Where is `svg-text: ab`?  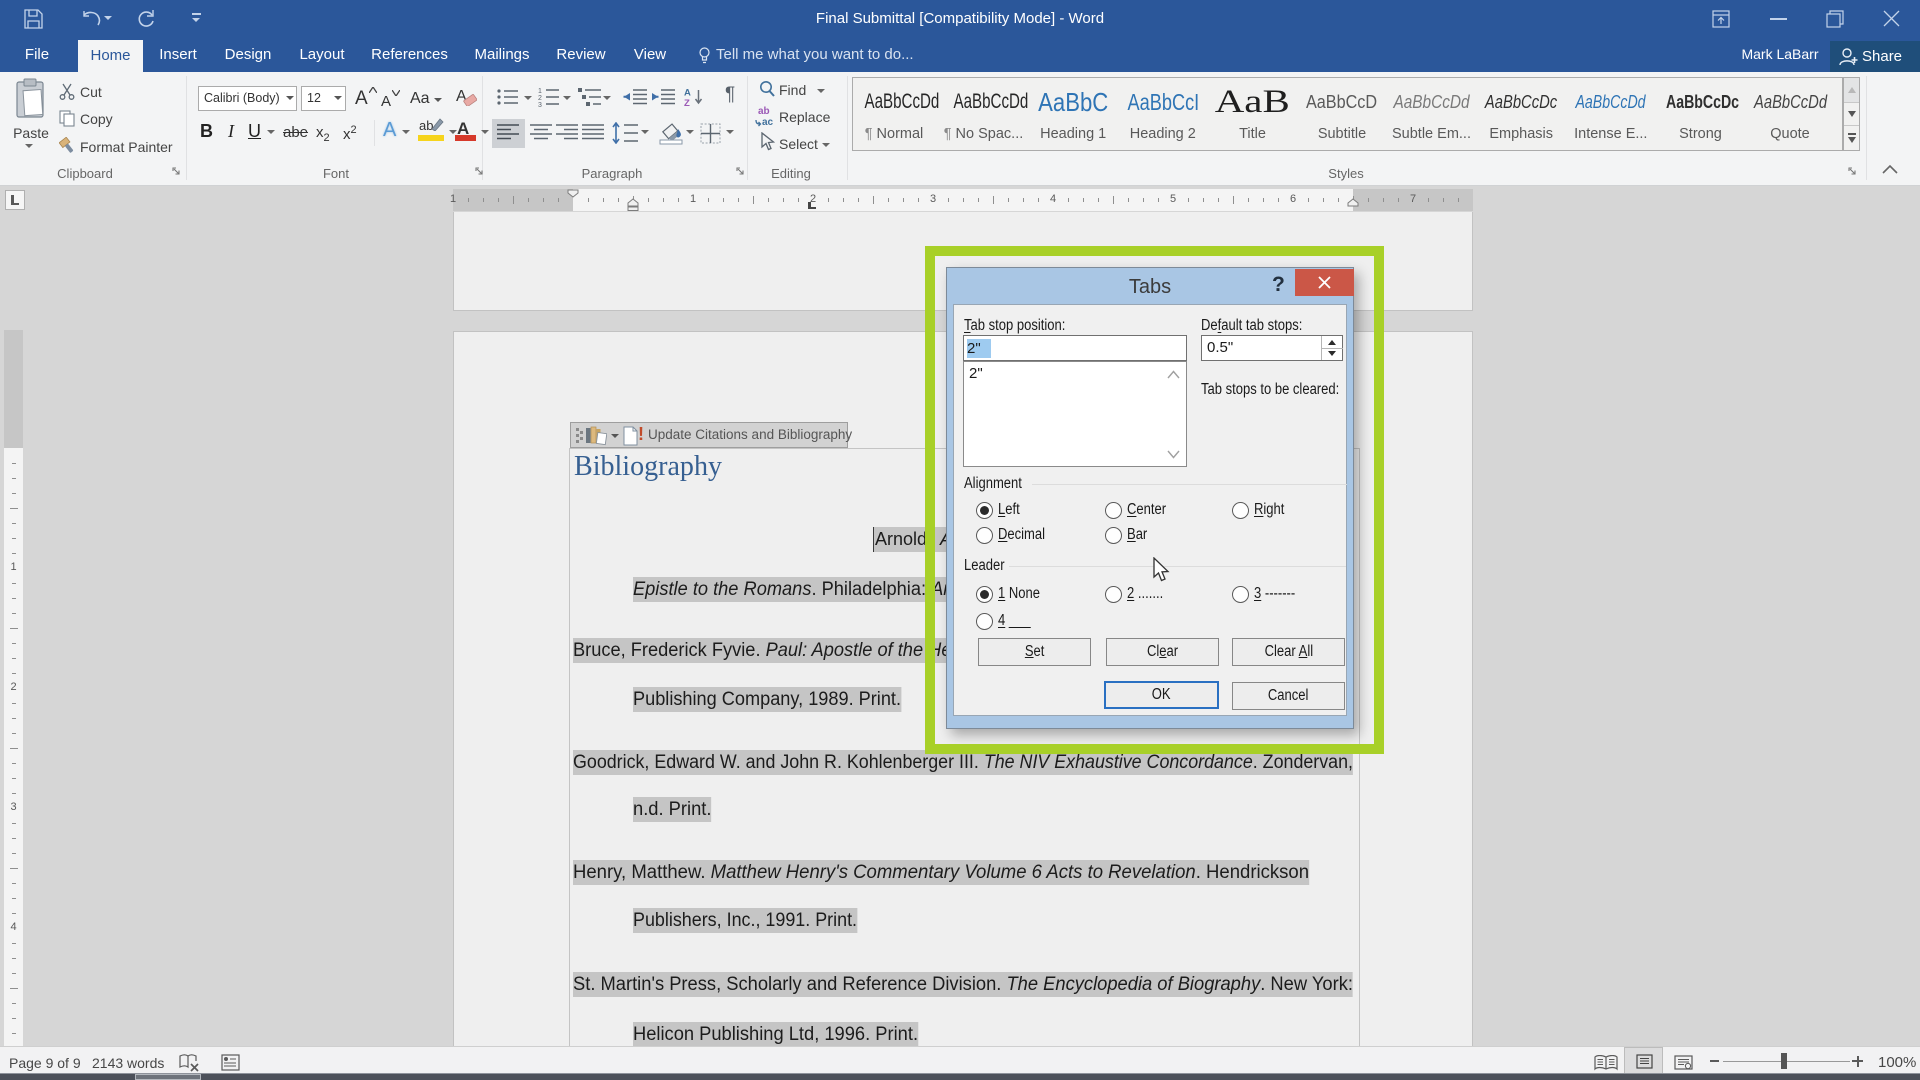 svg-text: ab is located at coordinates (764, 111).